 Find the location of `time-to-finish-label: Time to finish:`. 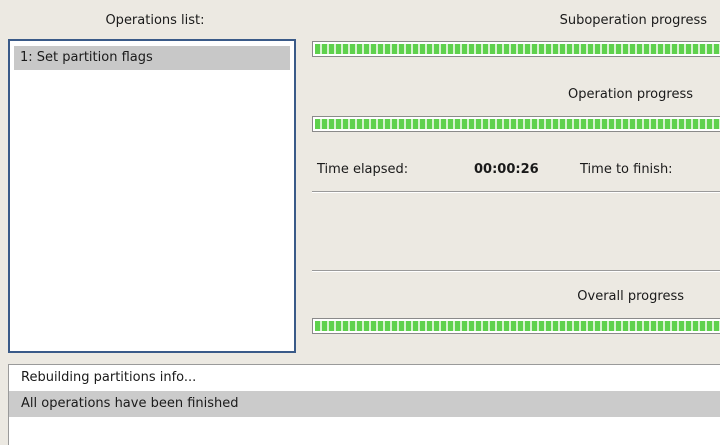

time-to-finish-label: Time to finish: is located at coordinates (626, 169).